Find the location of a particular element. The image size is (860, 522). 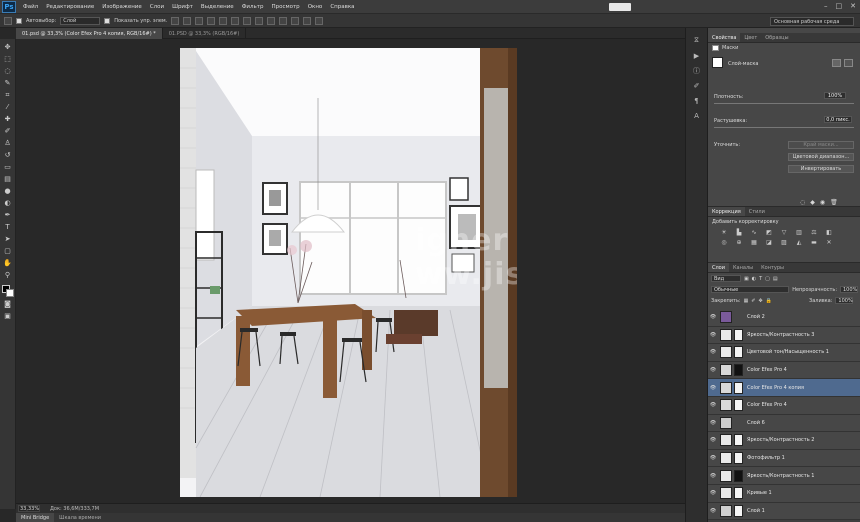

align-middle-icon is located at coordinates (187, 20).